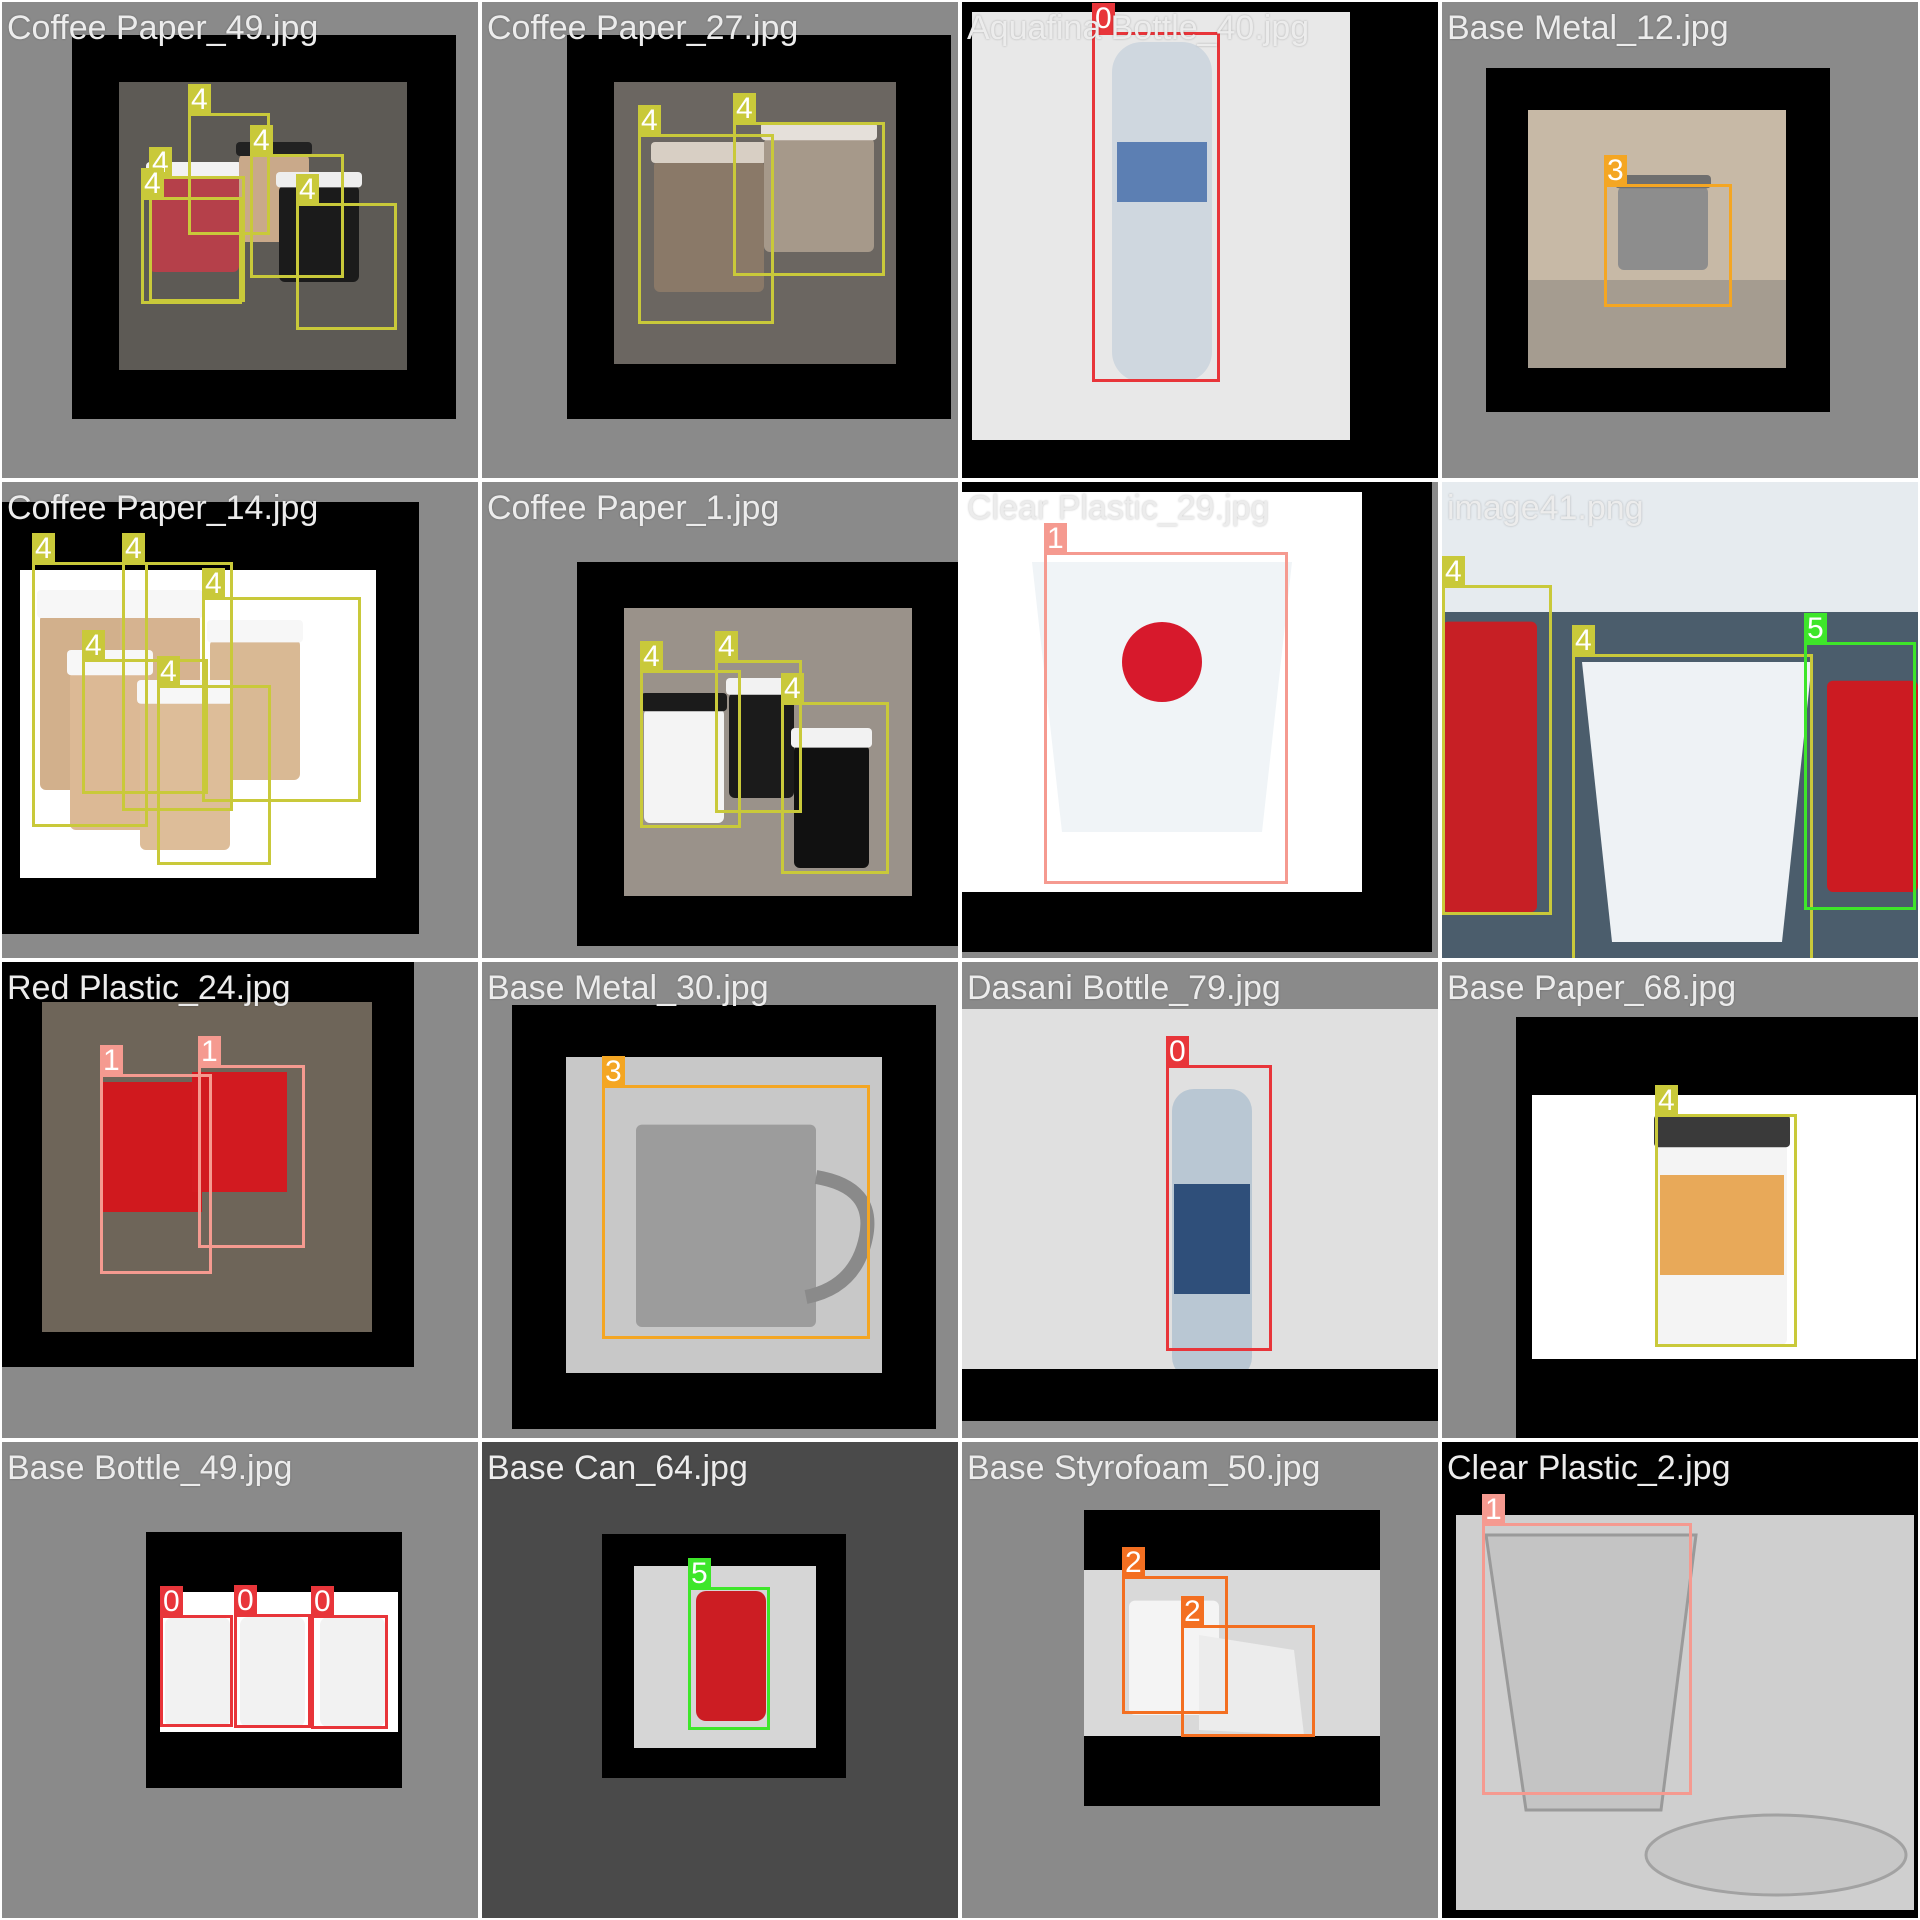 The width and height of the screenshot is (1920, 1920). I want to click on image-filename: Base Bottle_49.jpg, so click(150, 1468).